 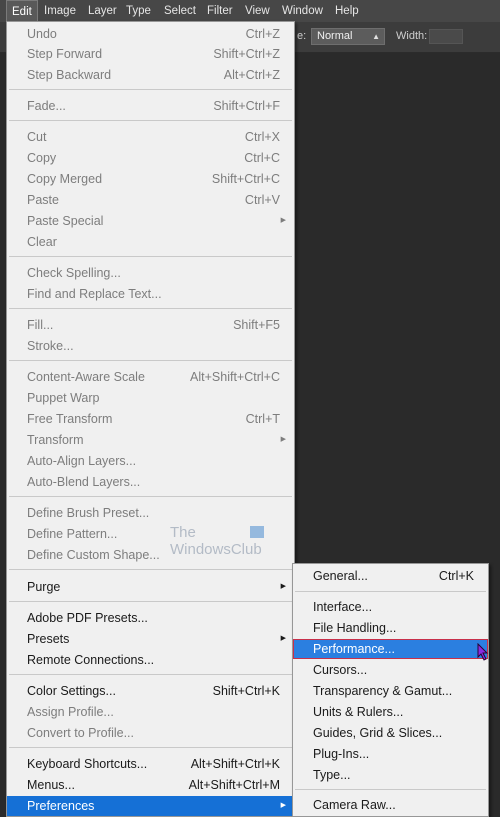 What do you see at coordinates (150, 158) in the screenshot?
I see `menu-item-copy: Copy Ctrl+C` at bounding box center [150, 158].